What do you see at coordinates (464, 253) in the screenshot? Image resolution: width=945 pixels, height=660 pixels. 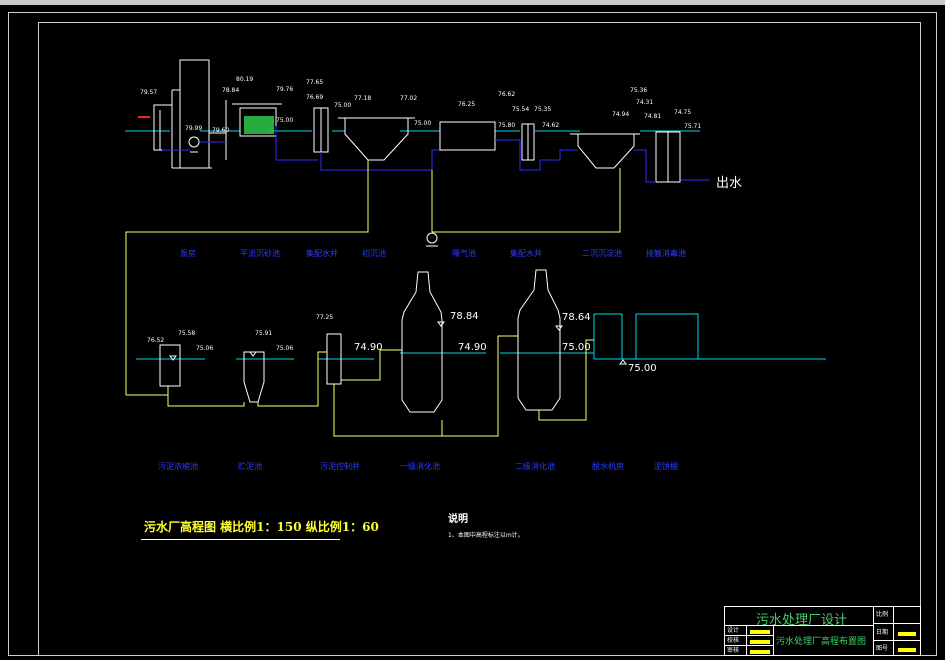 I see `top-label-5: 曝气池` at bounding box center [464, 253].